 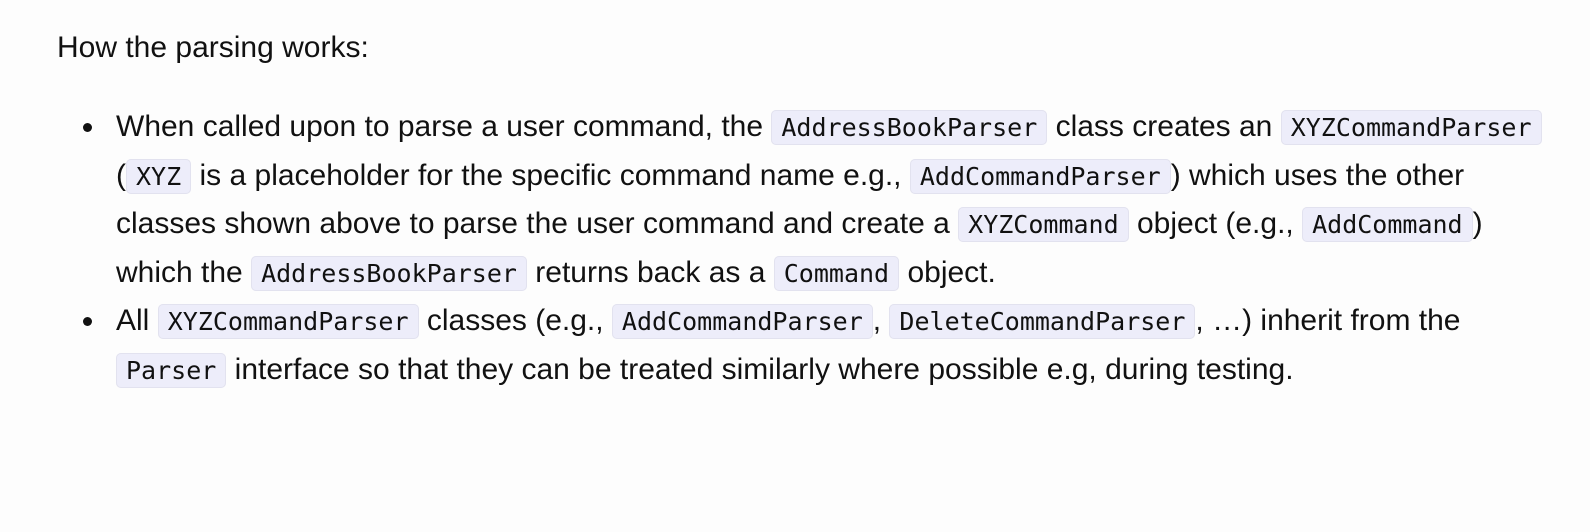 What do you see at coordinates (1387, 224) in the screenshot?
I see `inline-code: AddCommand` at bounding box center [1387, 224].